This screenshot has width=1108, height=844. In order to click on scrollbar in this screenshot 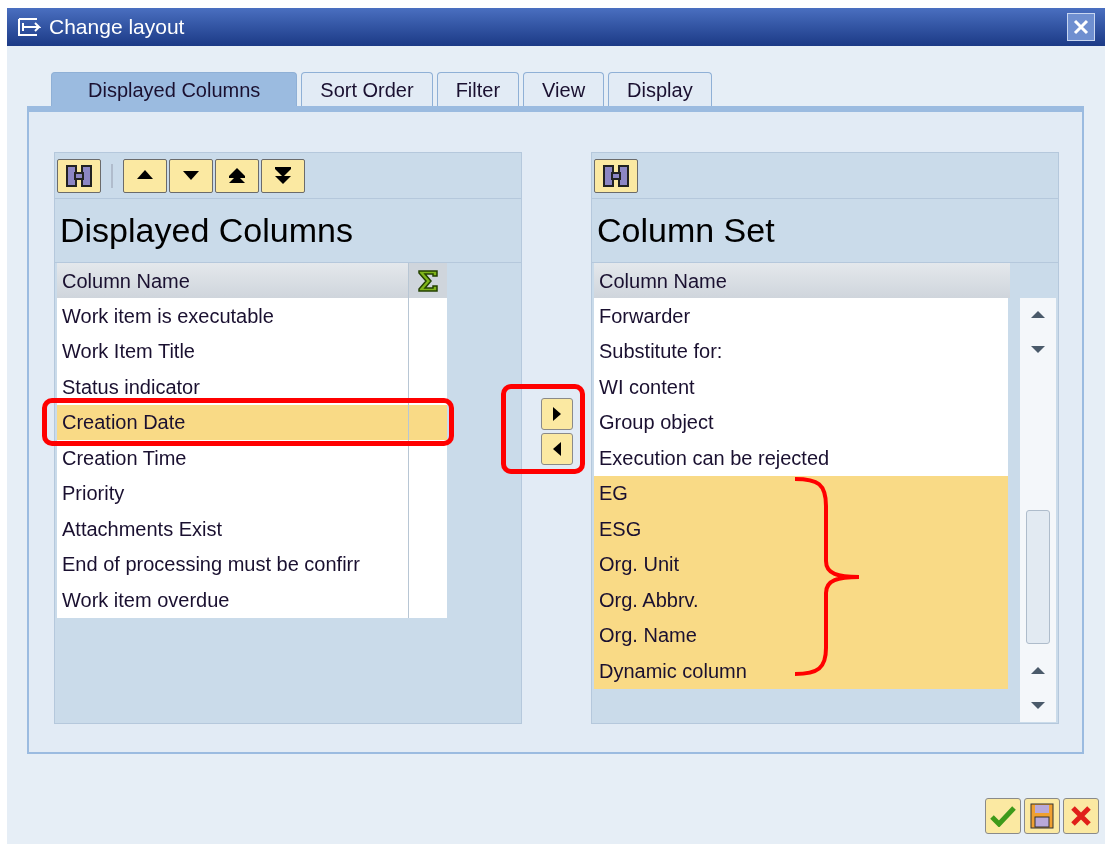, I will do `click(1038, 510)`.